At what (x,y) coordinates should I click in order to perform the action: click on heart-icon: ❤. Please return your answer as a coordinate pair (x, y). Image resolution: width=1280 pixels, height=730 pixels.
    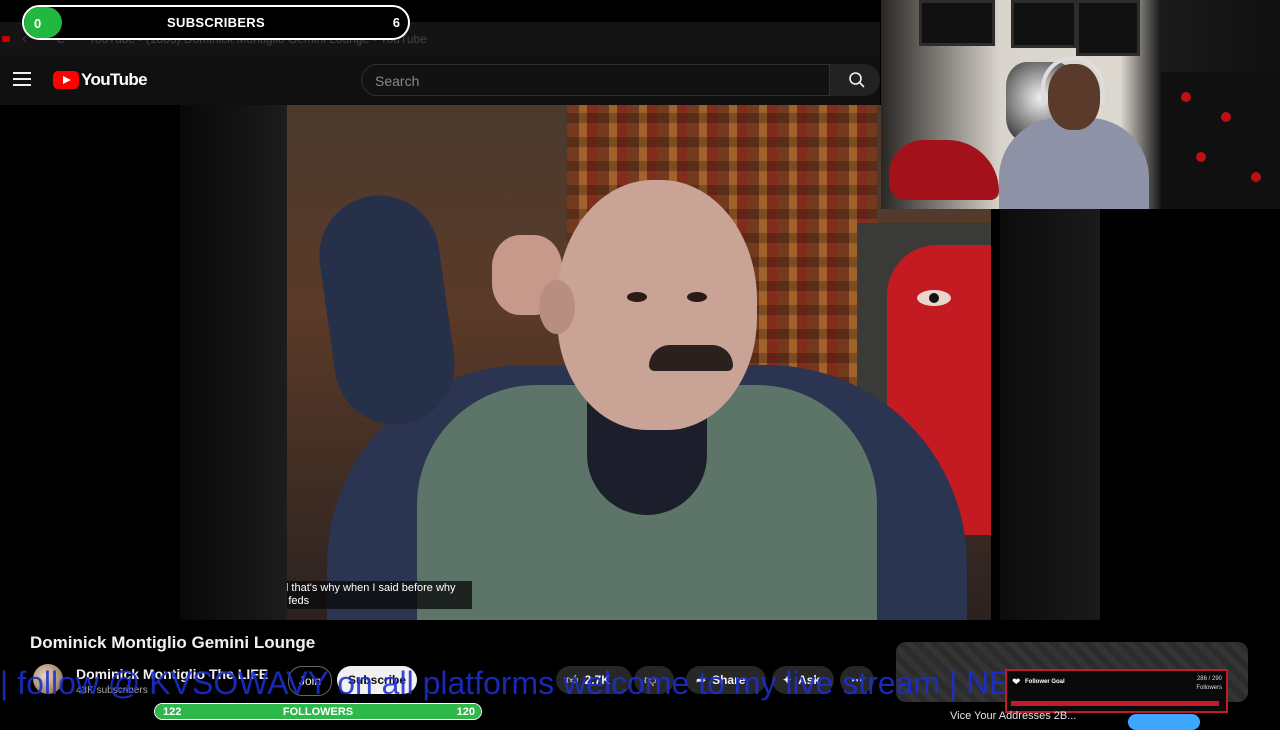
    Looking at the image, I should click on (1016, 682).